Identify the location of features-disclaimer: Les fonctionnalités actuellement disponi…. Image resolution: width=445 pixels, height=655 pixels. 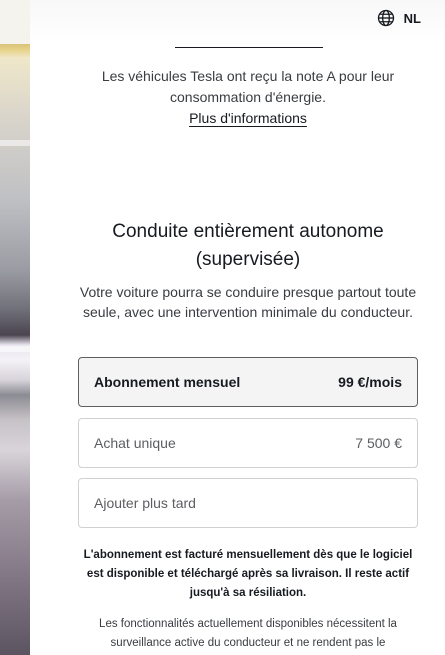
(248, 633).